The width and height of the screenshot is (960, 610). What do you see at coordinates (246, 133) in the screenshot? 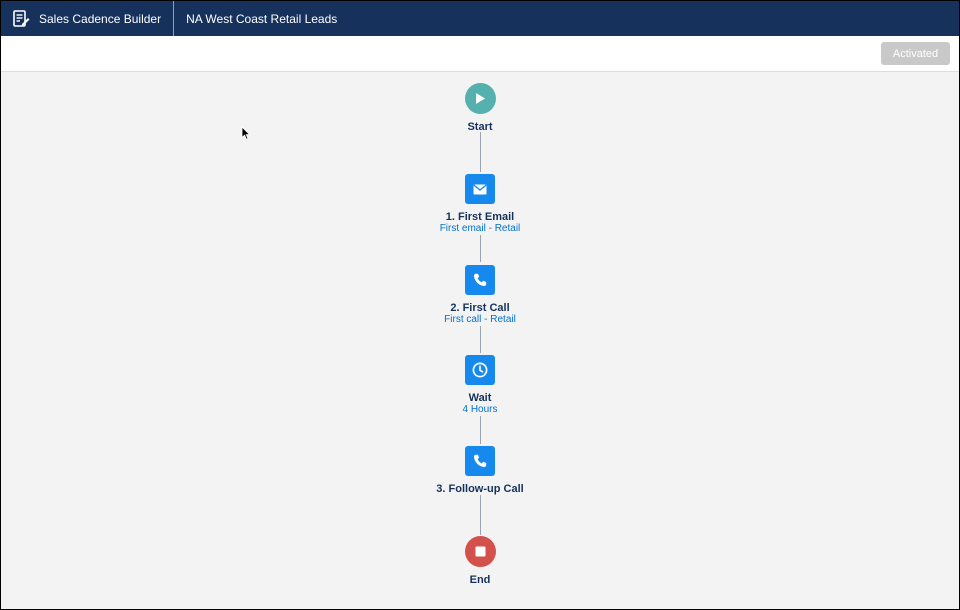
I see `mouse-cursor-icon` at bounding box center [246, 133].